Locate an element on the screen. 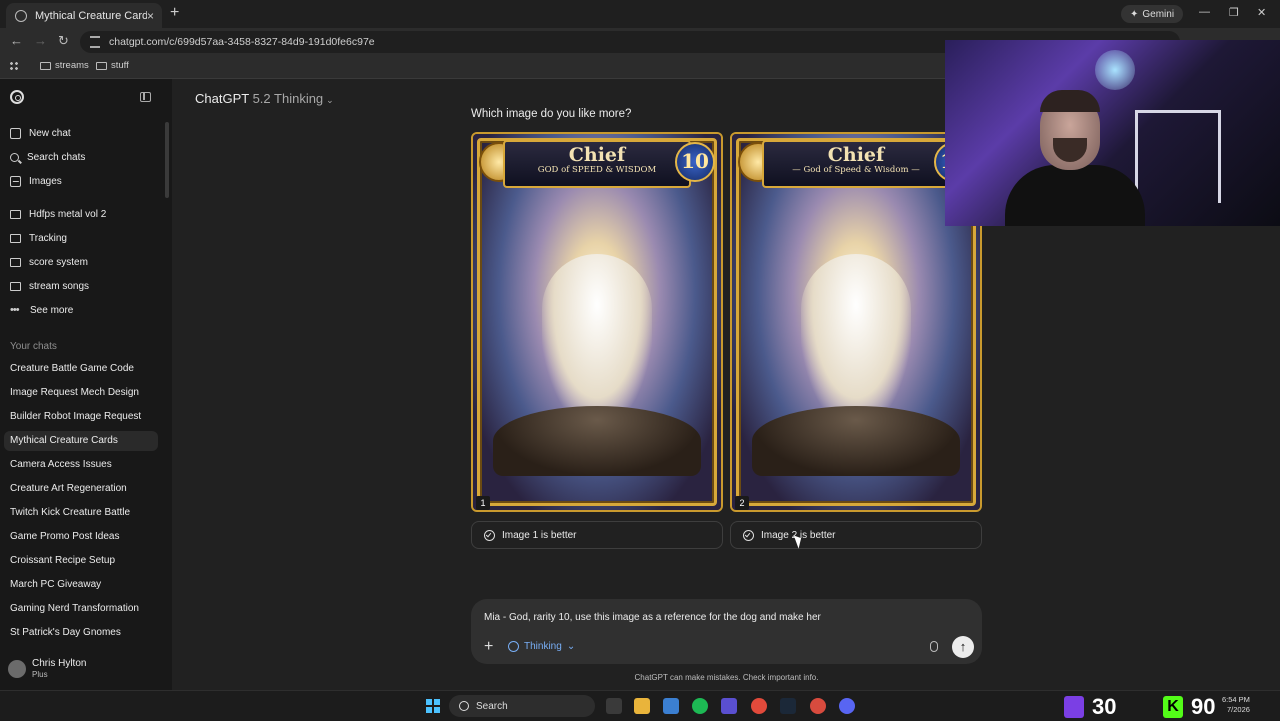 This screenshot has height=721, width=1280. maximize-button: ❐ is located at coordinates (1234, 12).